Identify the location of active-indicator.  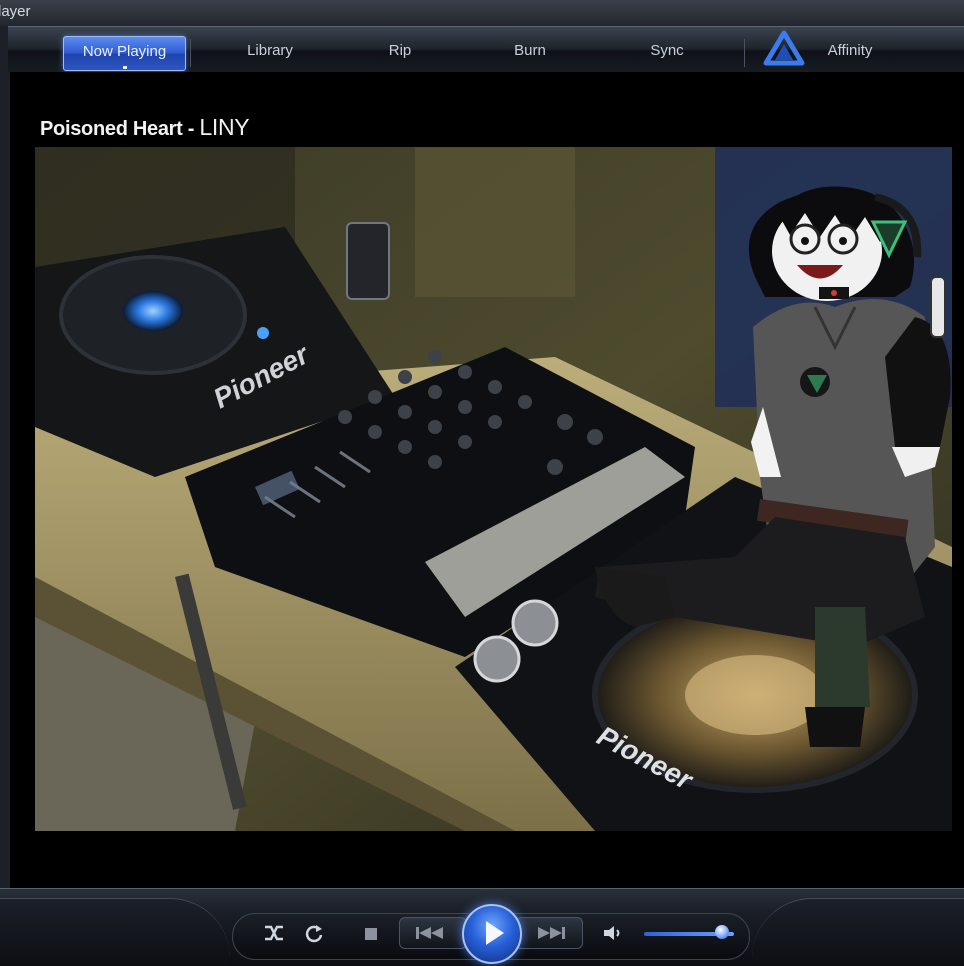
(124, 67).